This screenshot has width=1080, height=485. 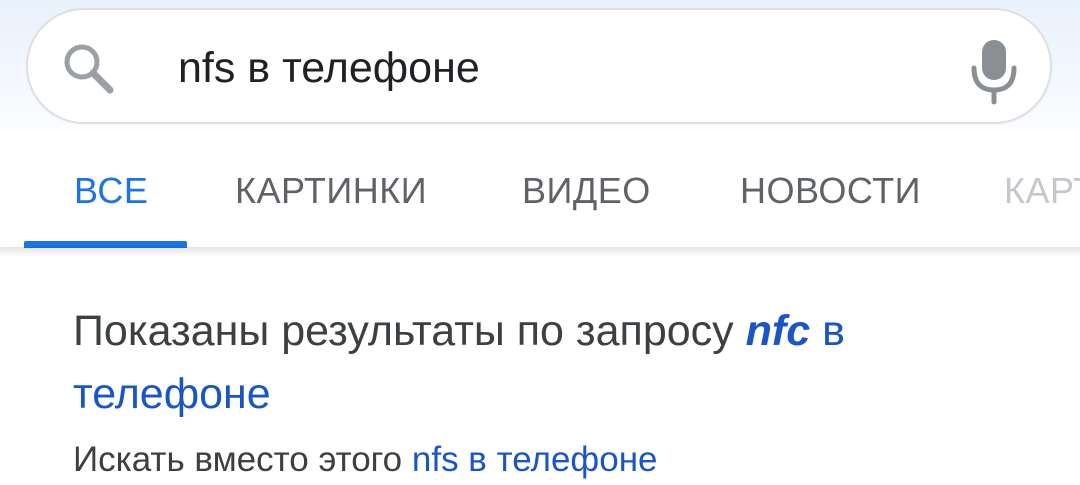 What do you see at coordinates (830, 191) in the screenshot?
I see `tab-news: НОВОСТИ` at bounding box center [830, 191].